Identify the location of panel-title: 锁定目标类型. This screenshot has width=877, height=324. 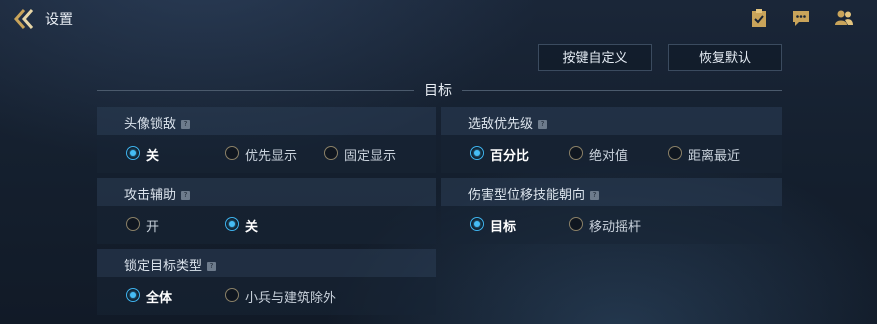
(163, 266).